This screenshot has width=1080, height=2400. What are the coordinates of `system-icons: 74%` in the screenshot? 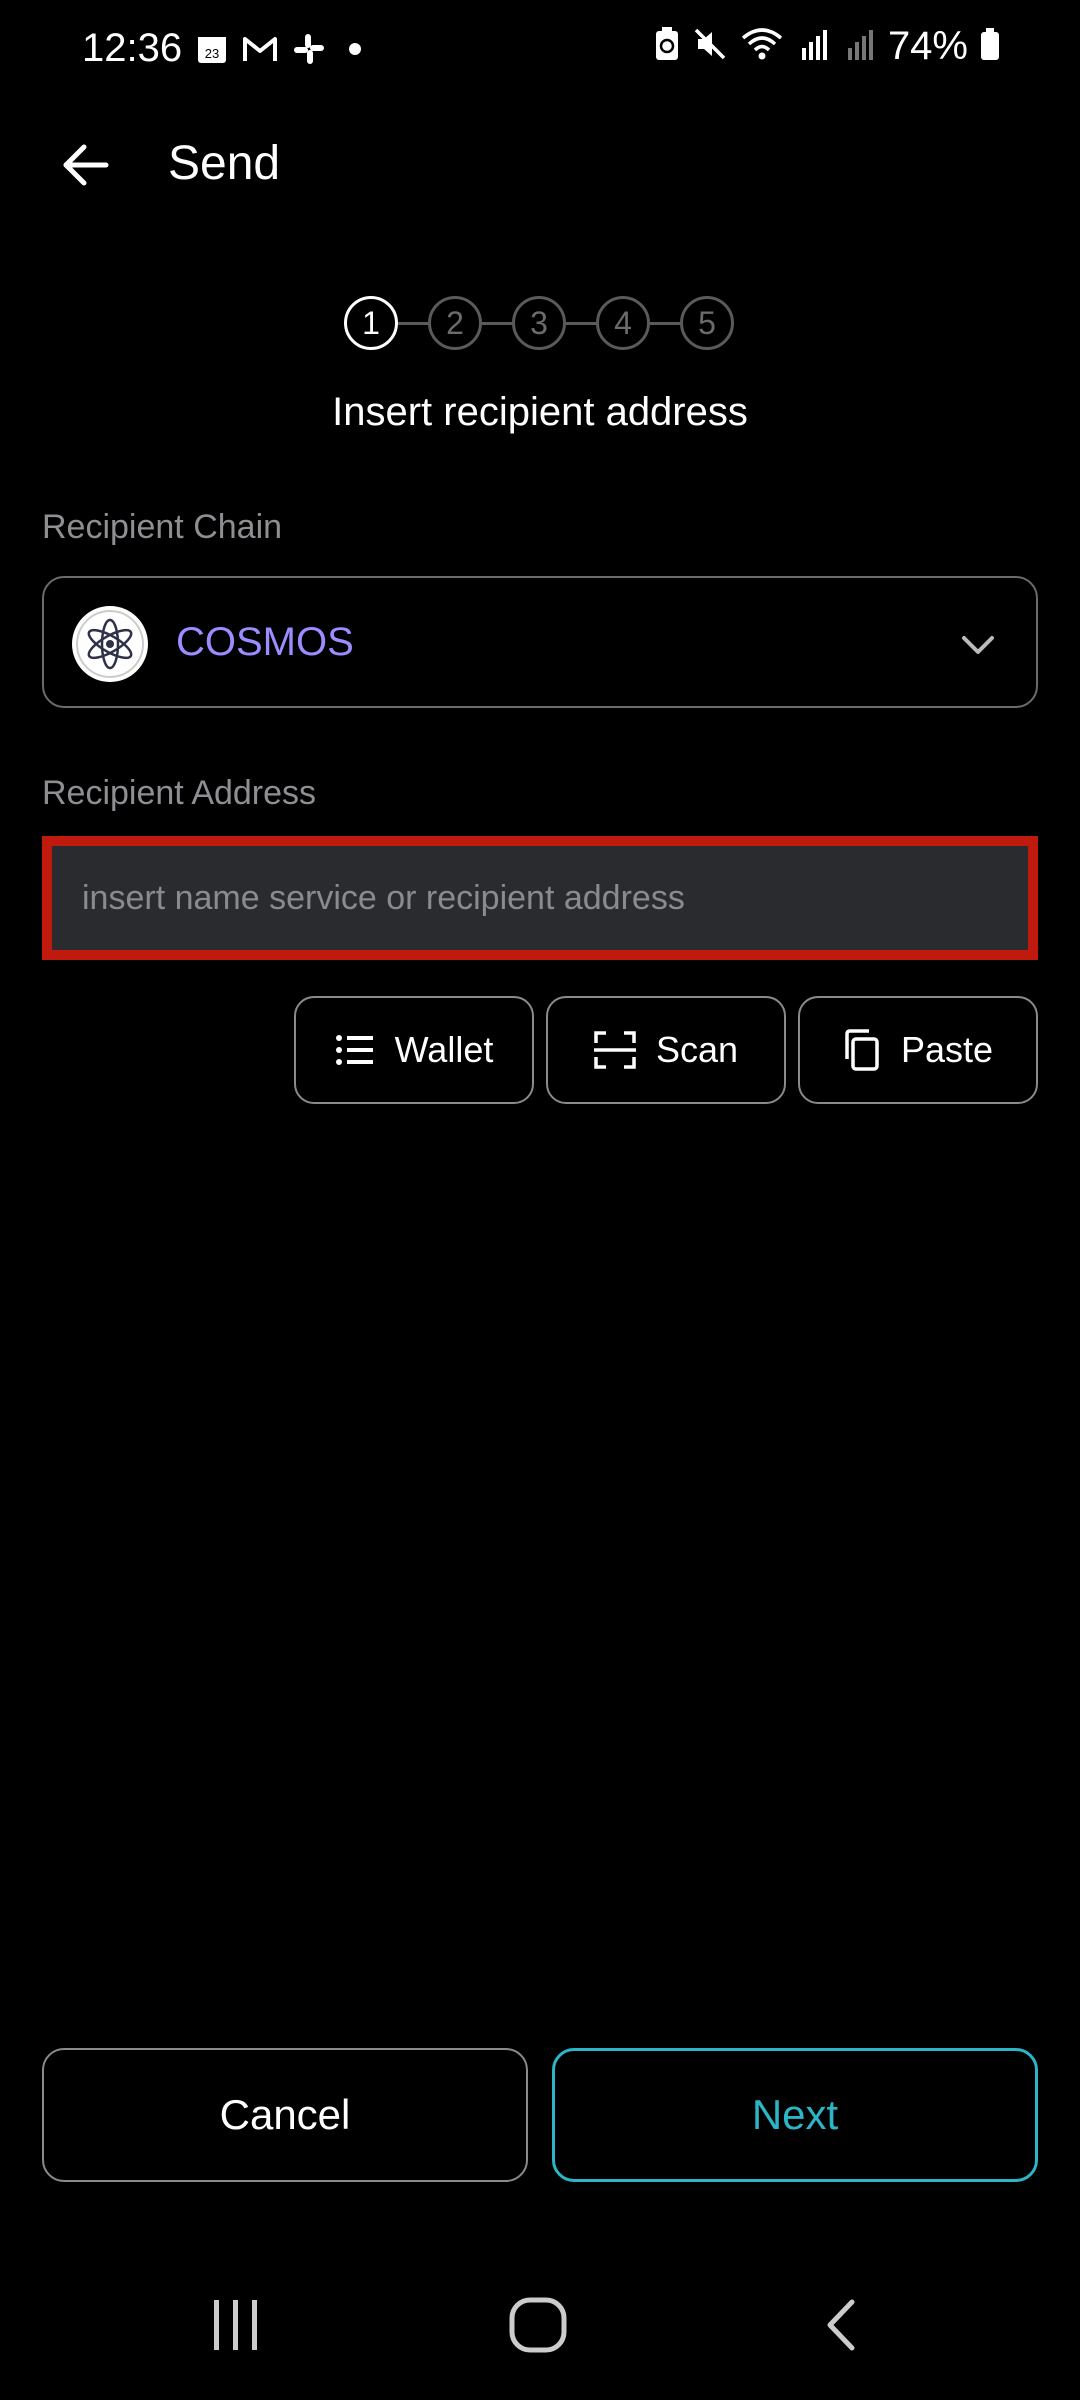 It's located at (827, 46).